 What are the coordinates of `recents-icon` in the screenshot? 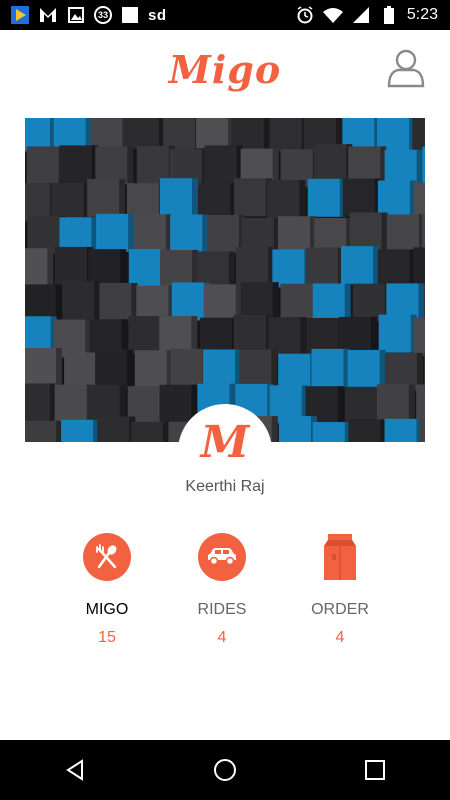 It's located at (375, 770).